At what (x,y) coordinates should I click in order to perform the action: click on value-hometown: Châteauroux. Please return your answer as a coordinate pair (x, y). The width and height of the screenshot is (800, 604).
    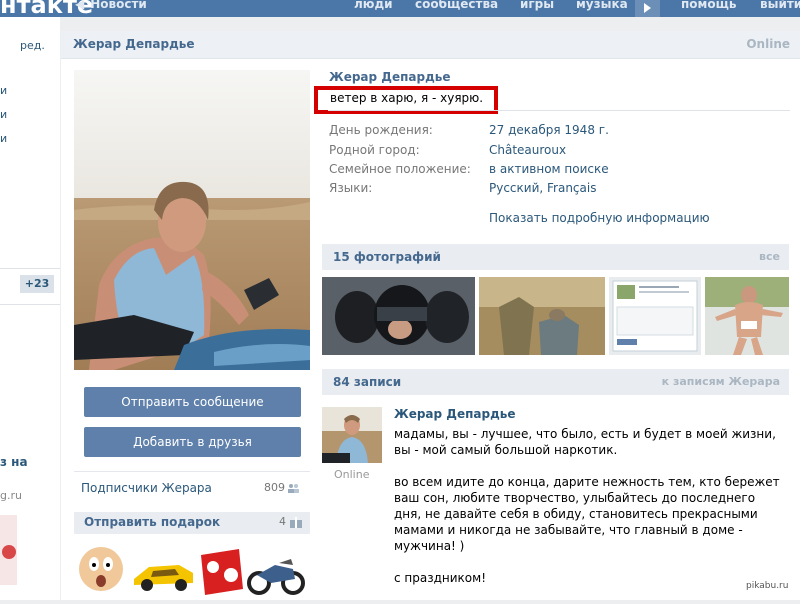
    Looking at the image, I should click on (527, 150).